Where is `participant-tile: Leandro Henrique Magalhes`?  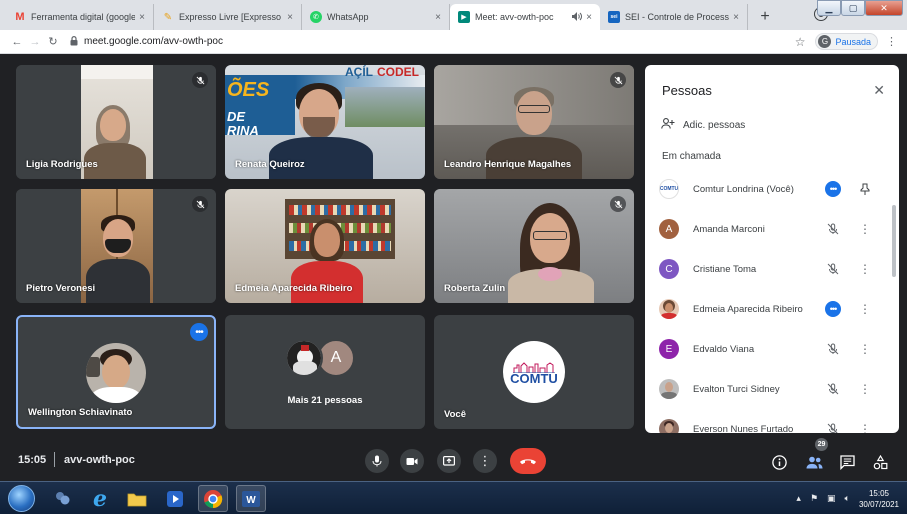
participant-tile: Leandro Henrique Magalhes is located at coordinates (534, 122).